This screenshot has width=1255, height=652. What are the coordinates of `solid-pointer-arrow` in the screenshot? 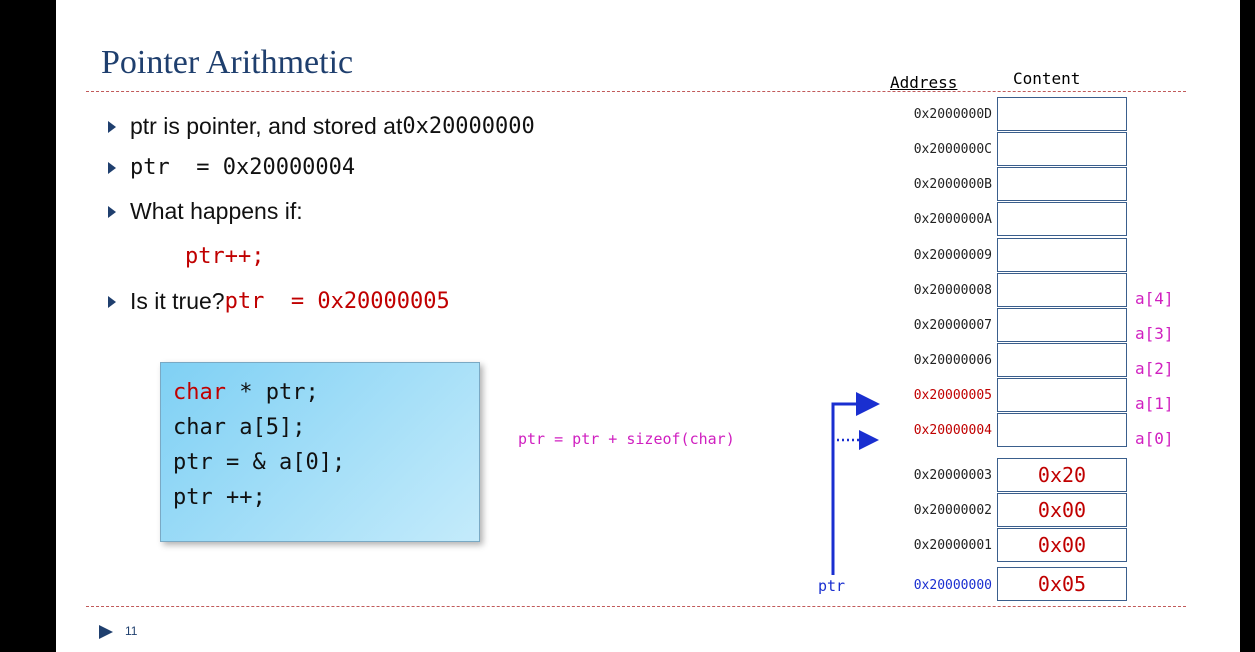 It's located at (855, 483).